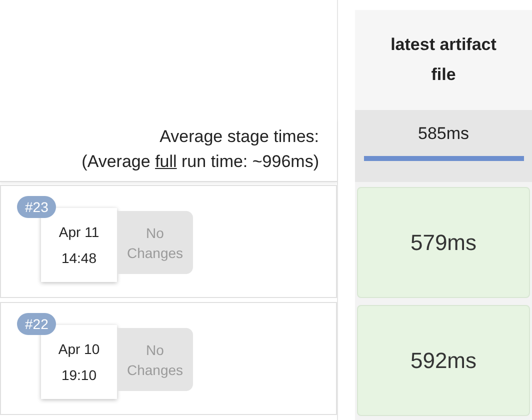  I want to click on stage-average-time: 585ms, so click(444, 134).